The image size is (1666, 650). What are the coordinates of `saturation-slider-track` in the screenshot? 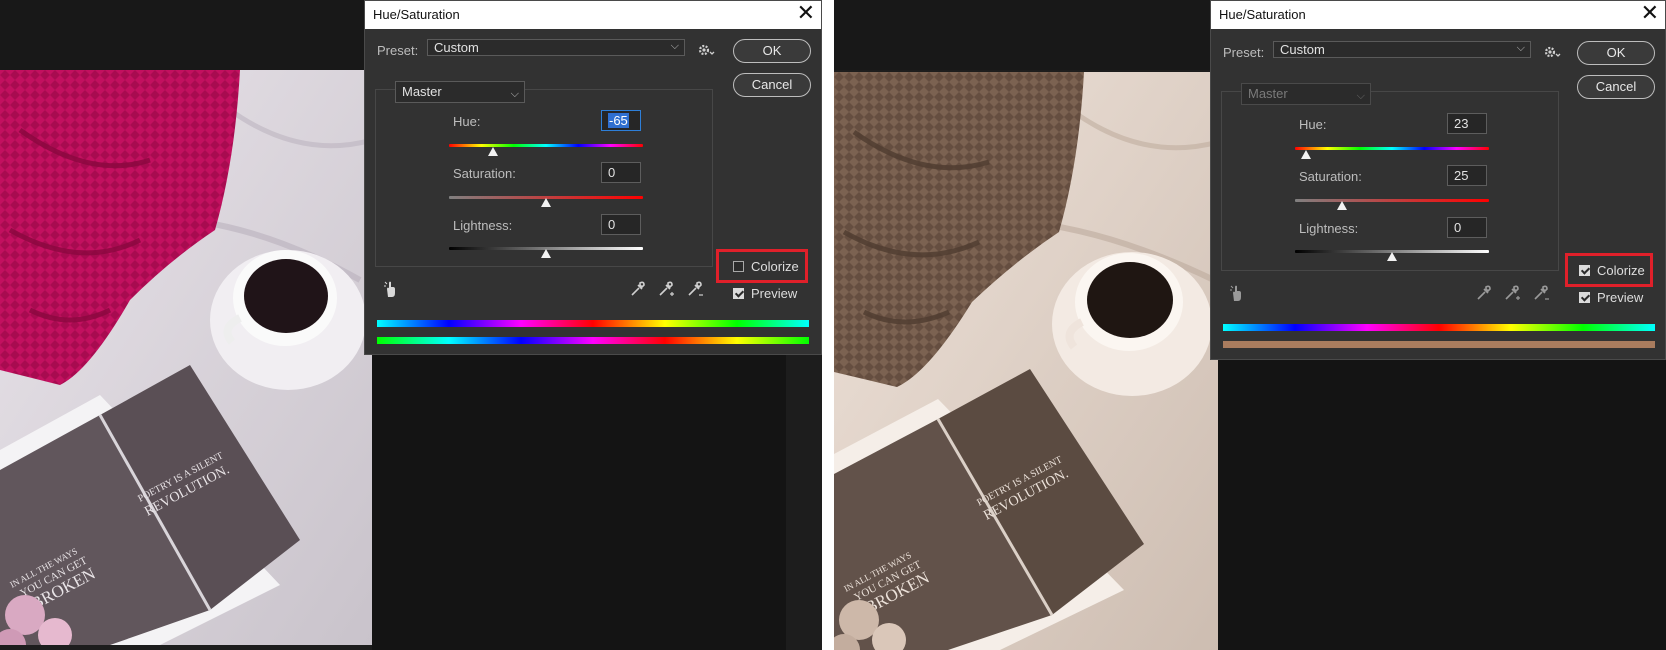 It's located at (1392, 200).